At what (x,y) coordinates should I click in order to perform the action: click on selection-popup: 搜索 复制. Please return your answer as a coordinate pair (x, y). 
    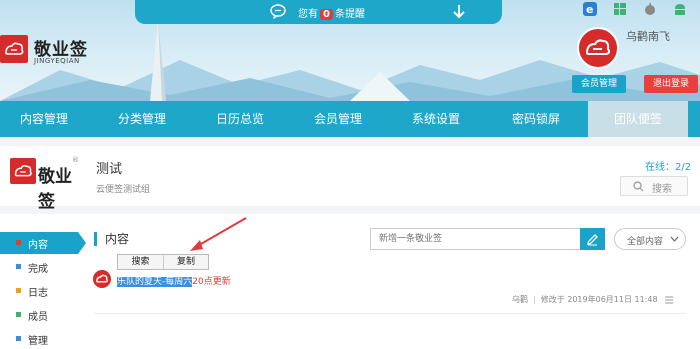
    Looking at the image, I should click on (163, 262).